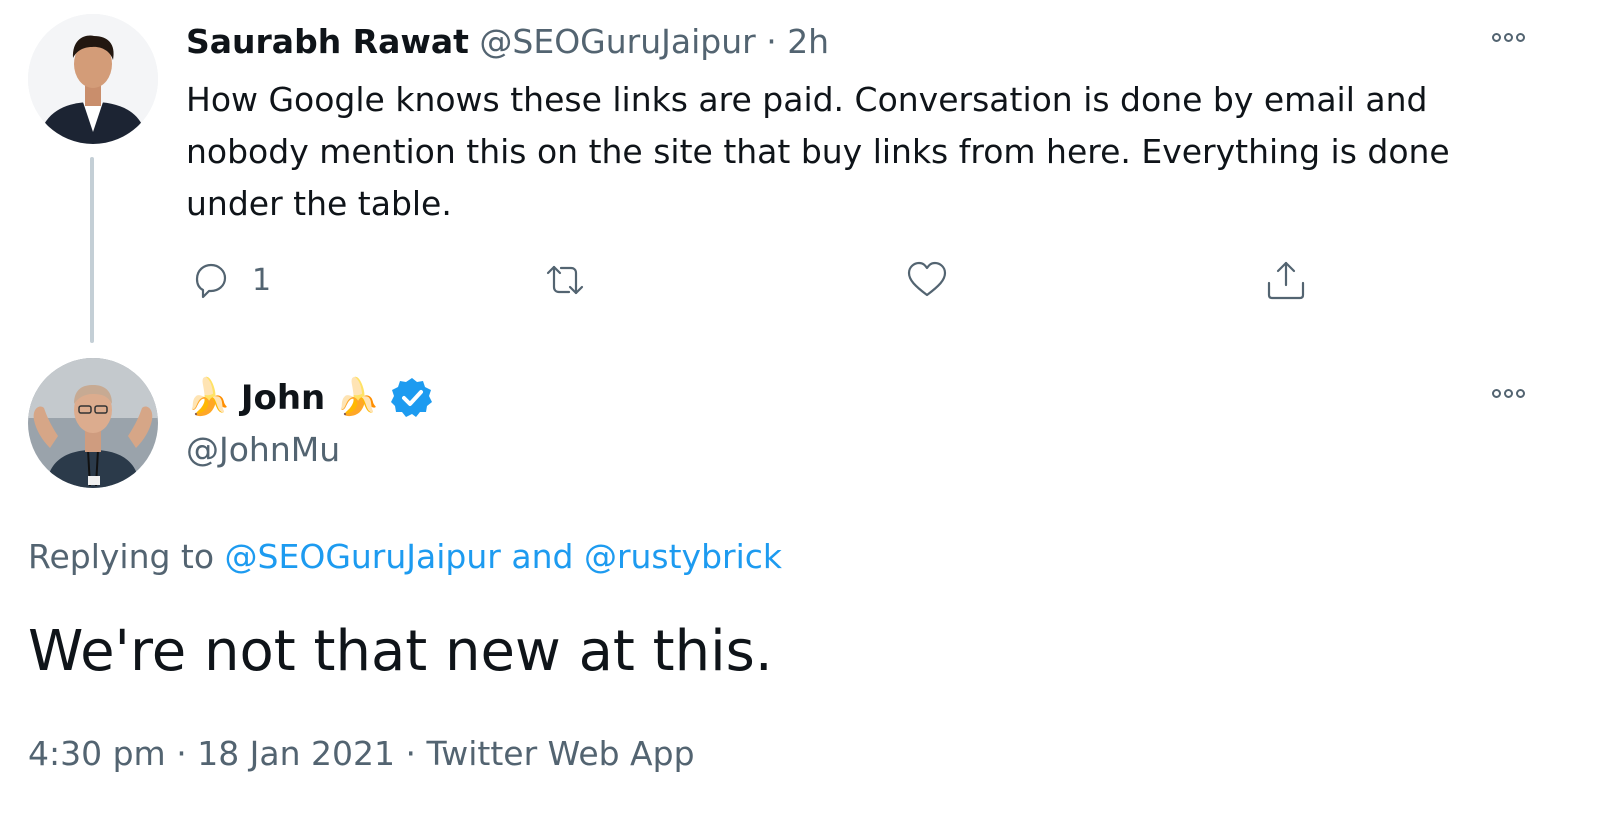 The image size is (1597, 813). I want to click on reply-mention-rustybrick: @rustybrick, so click(683, 556).